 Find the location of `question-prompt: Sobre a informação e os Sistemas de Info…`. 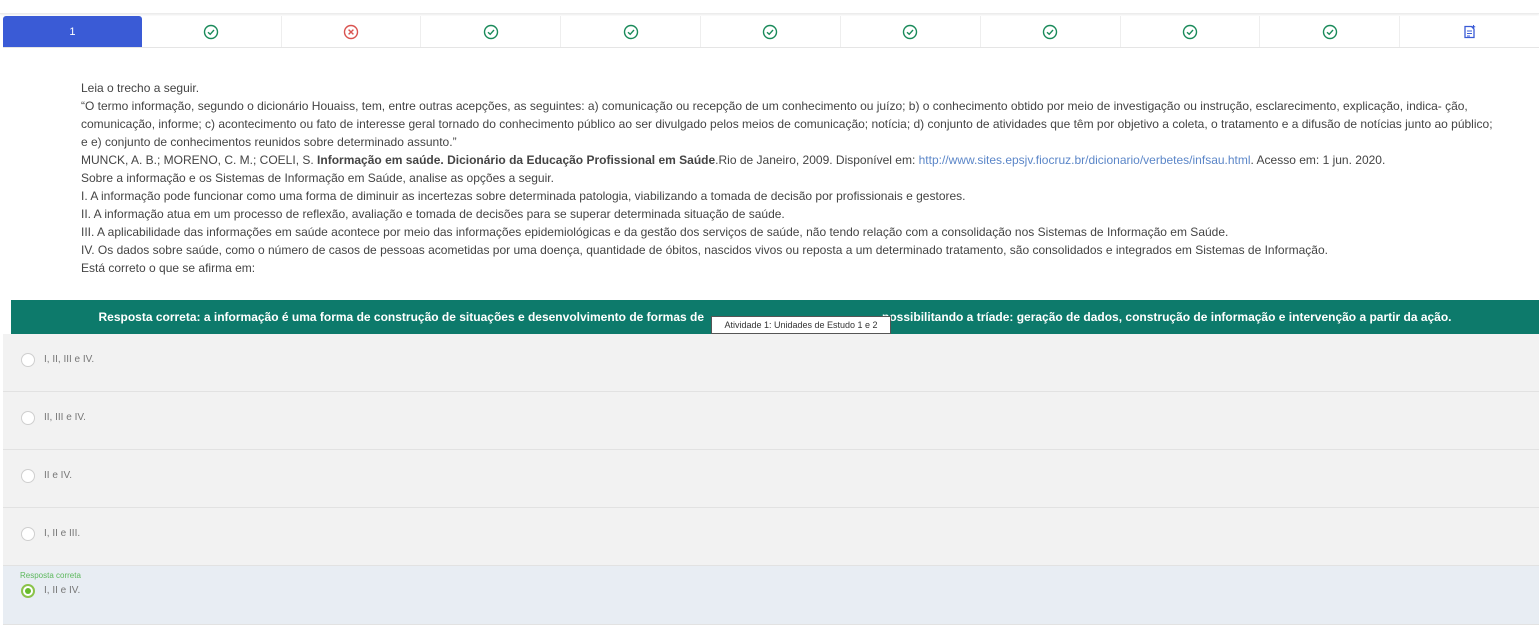

question-prompt: Sobre a informação e os Sistemas de Info… is located at coordinates (317, 178).